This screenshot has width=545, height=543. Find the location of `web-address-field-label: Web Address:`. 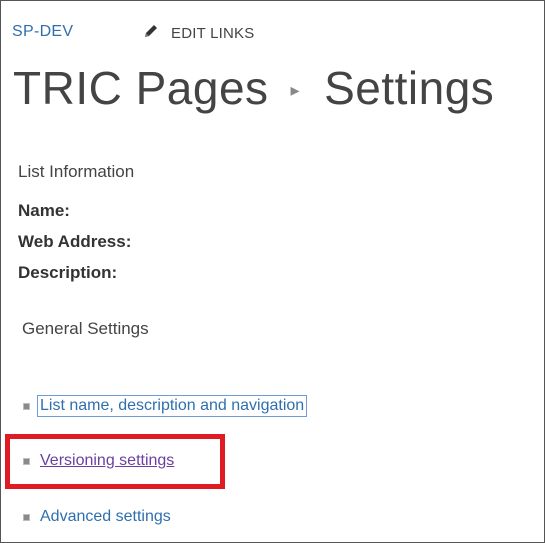

web-address-field-label: Web Address: is located at coordinates (75, 241).